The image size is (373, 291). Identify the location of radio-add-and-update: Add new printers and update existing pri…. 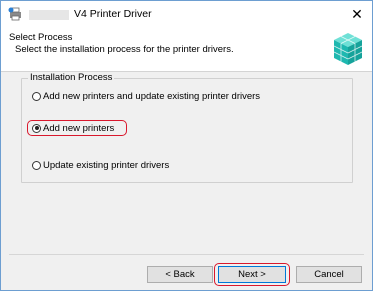
(146, 96).